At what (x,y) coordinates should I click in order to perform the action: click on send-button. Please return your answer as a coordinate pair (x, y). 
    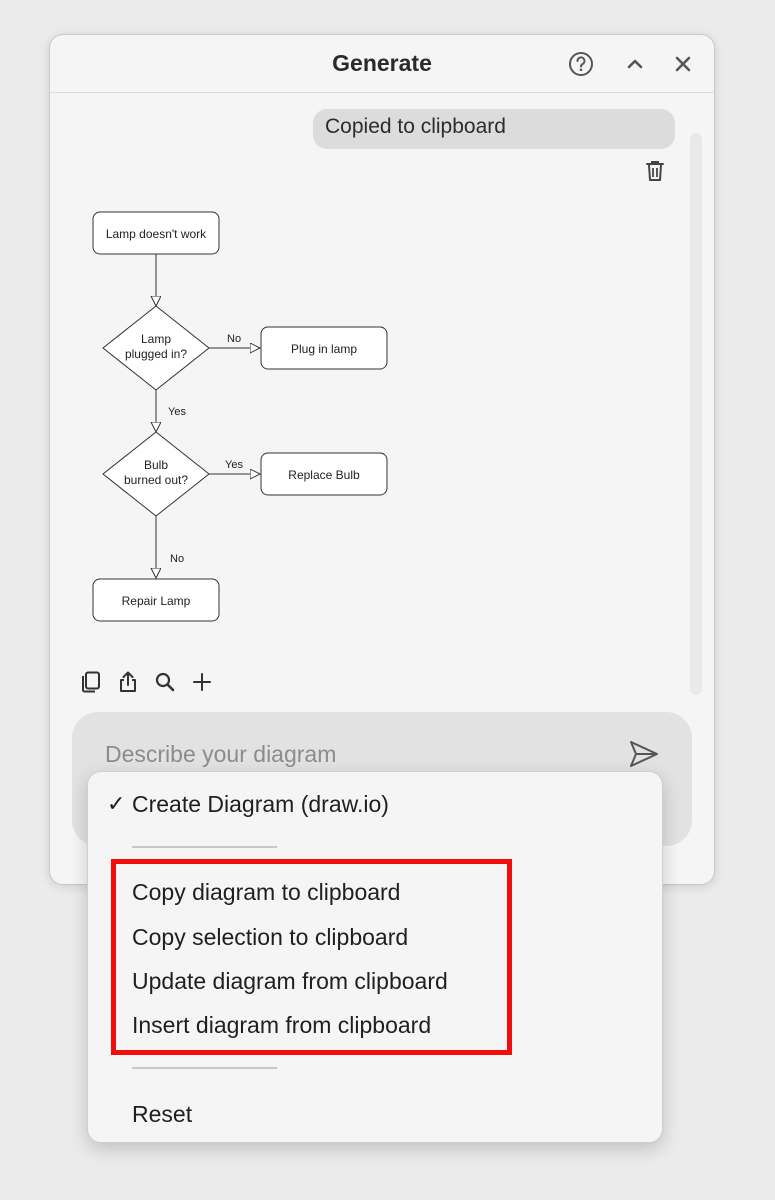
    Looking at the image, I should click on (644, 754).